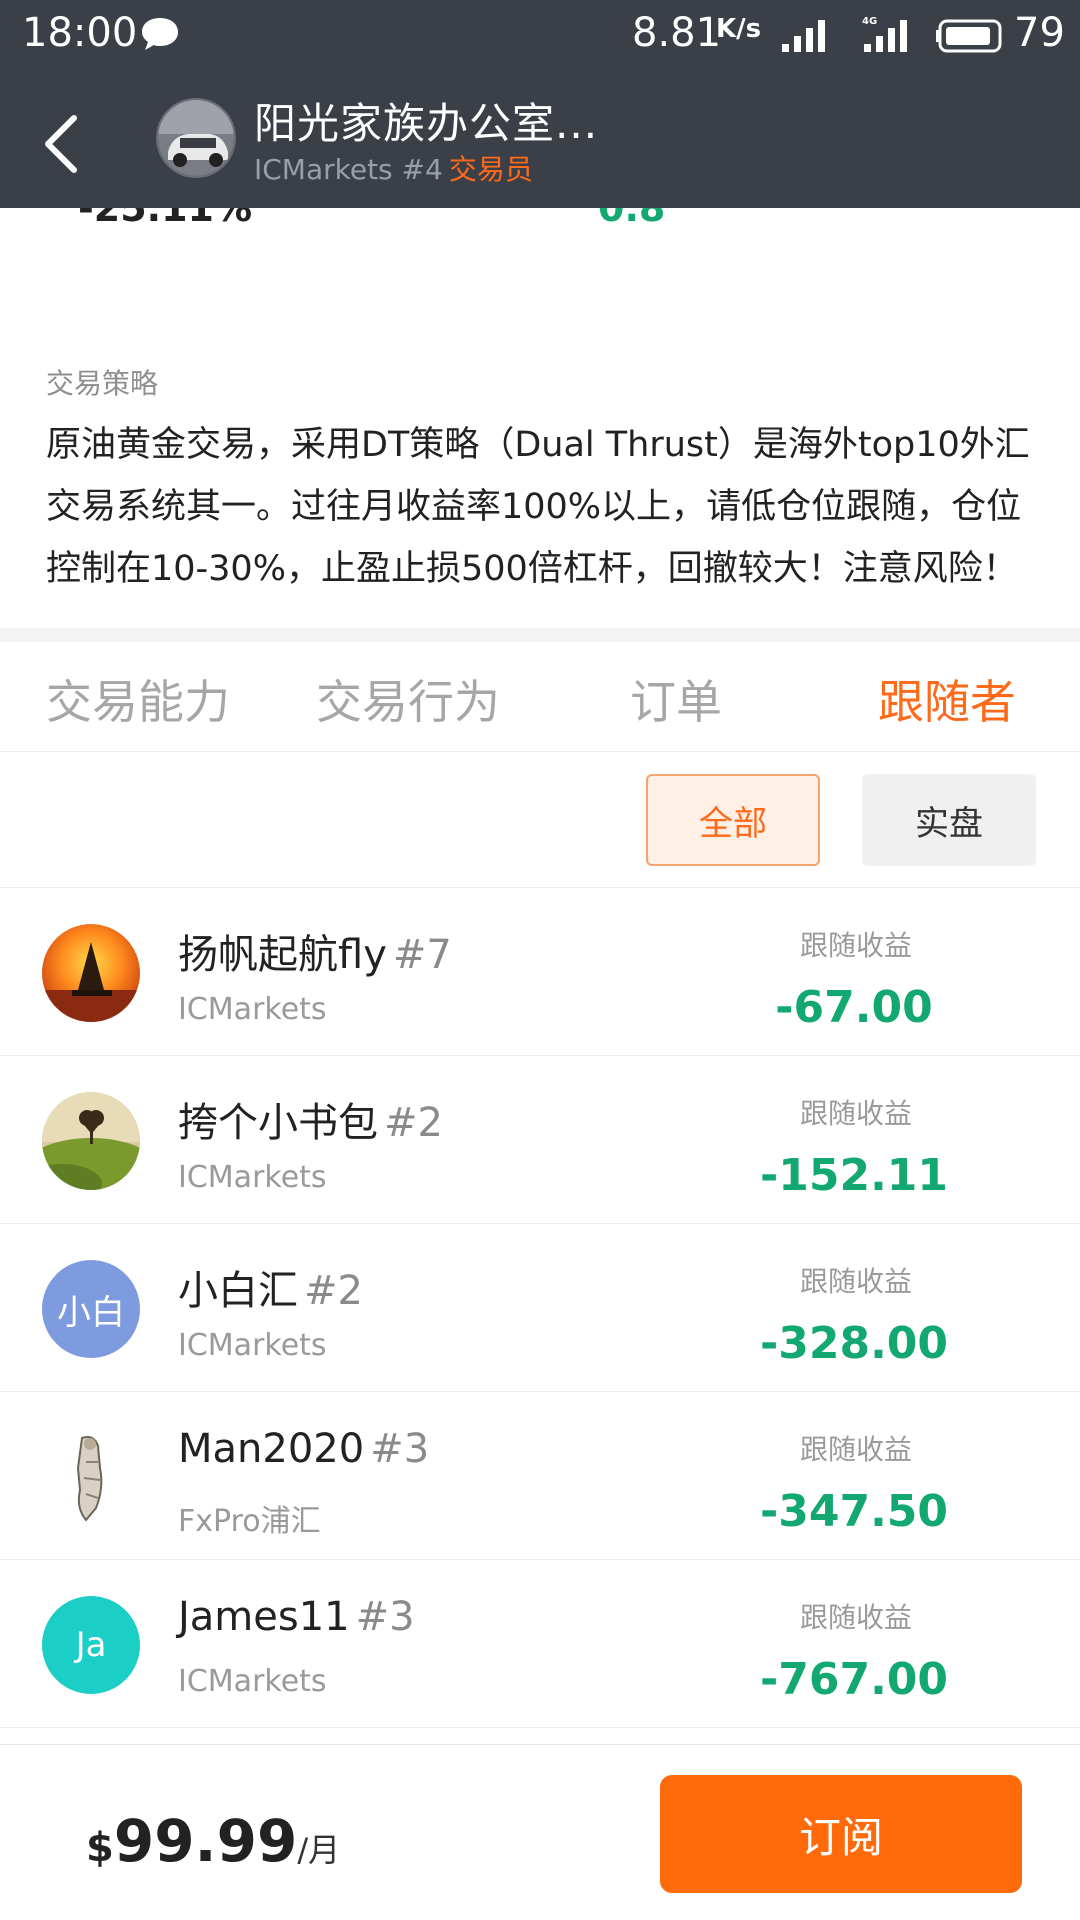 This screenshot has height=1920, width=1080. What do you see at coordinates (540, 697) in the screenshot?
I see `tab-bar: 交易能力 交易行为 订单 跟随者` at bounding box center [540, 697].